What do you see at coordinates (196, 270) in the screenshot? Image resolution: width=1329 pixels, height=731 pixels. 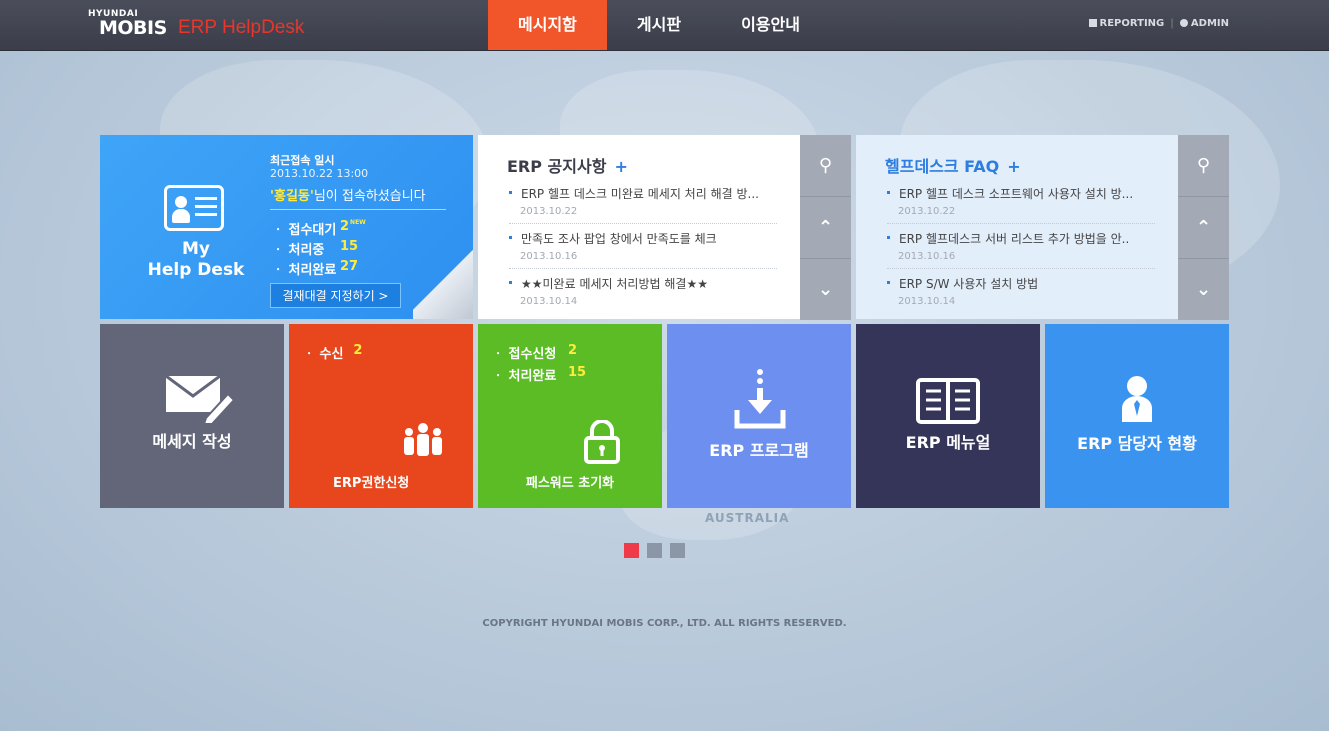 I see `title-line2: Help Desk` at bounding box center [196, 270].